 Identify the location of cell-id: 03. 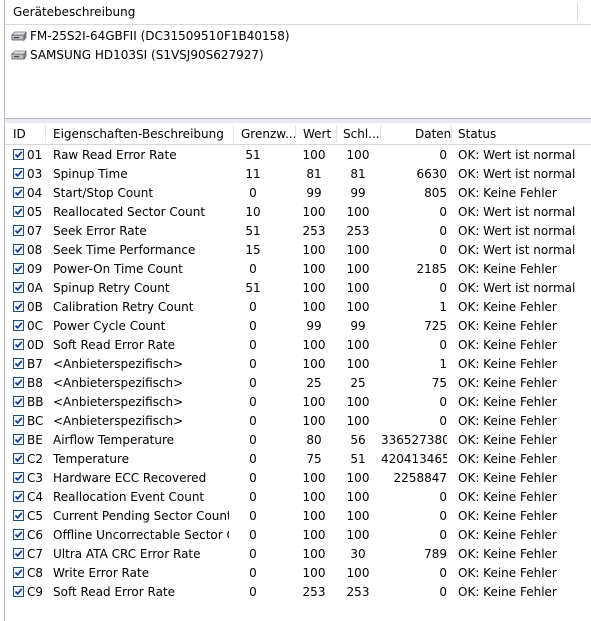
(35, 174).